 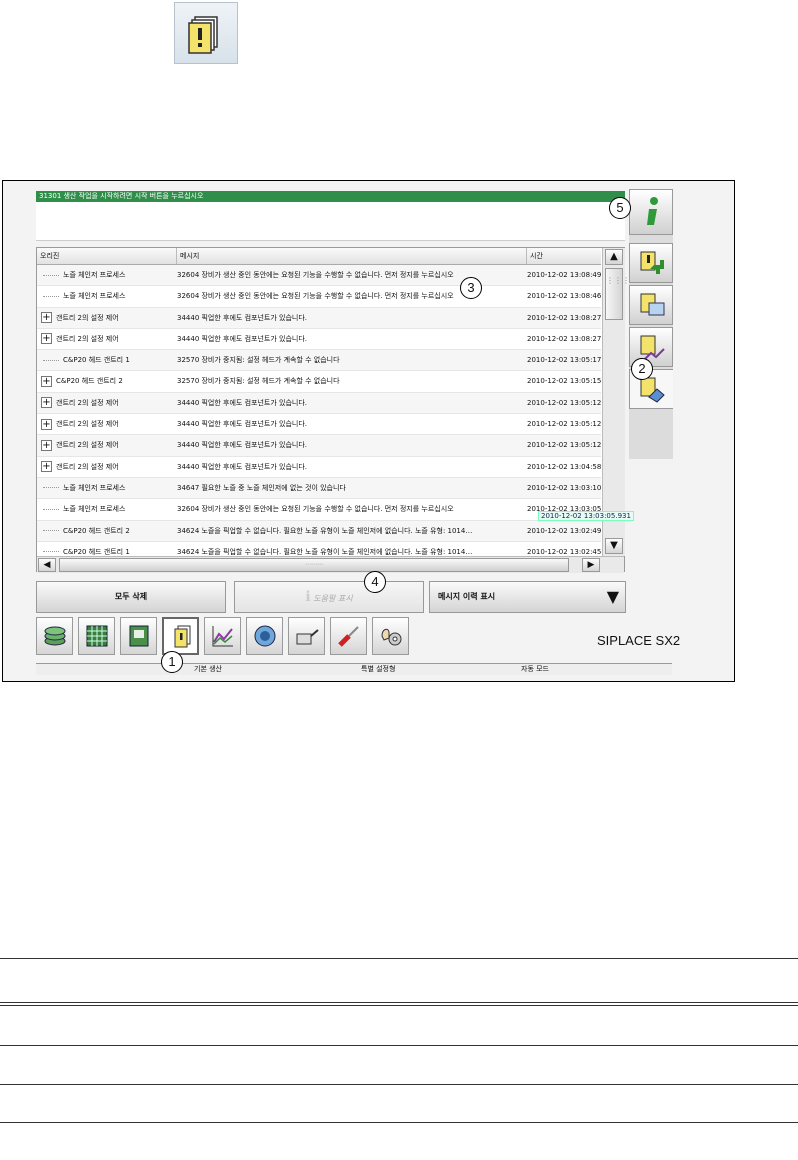 I want to click on info-button, so click(x=651, y=212).